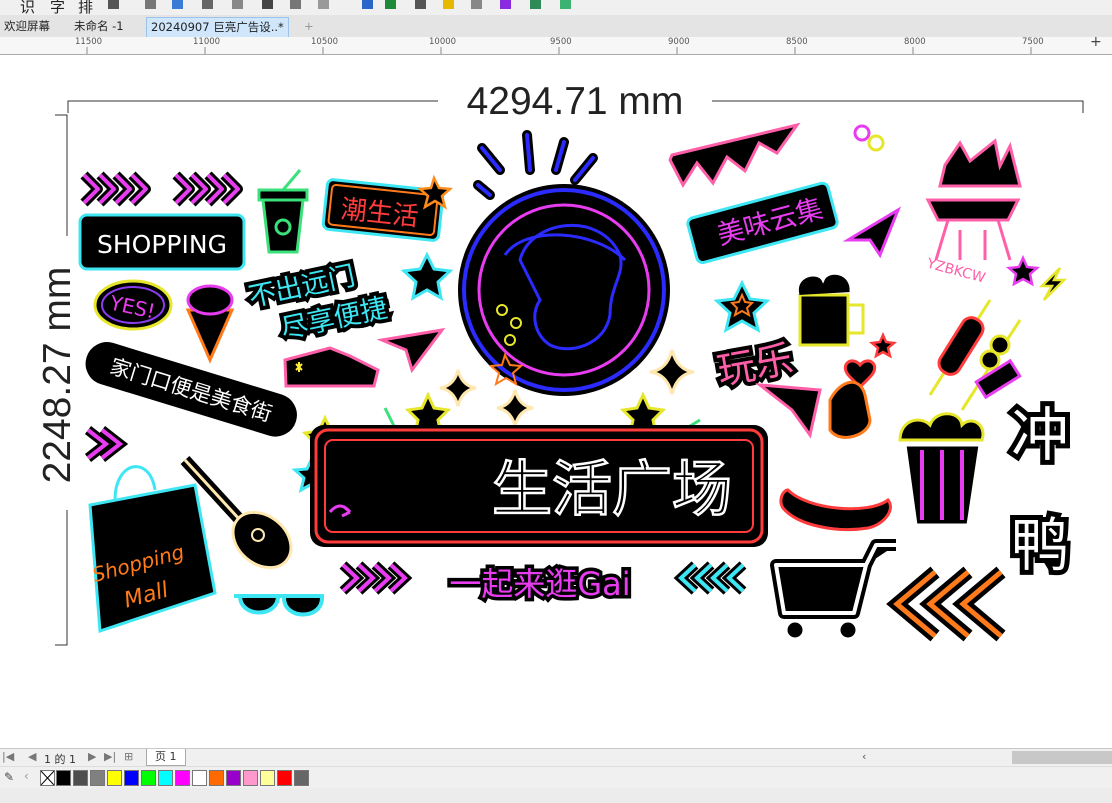  What do you see at coordinates (207, 42) in the screenshot?
I see `ruler-label: 11000` at bounding box center [207, 42].